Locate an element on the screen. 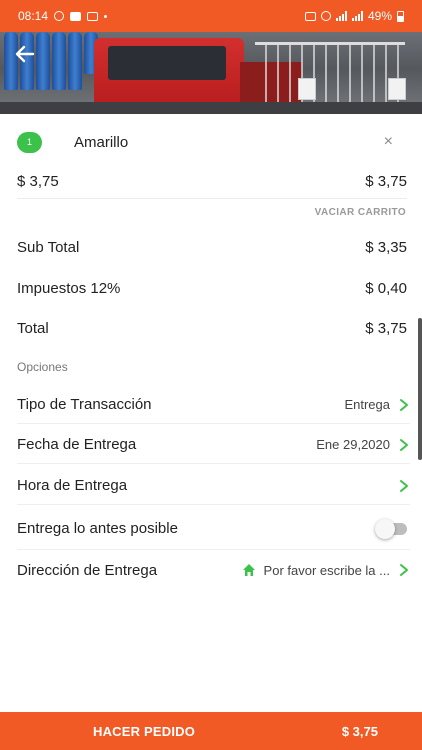 The width and height of the screenshot is (422, 750). asap-delivery-toggle is located at coordinates (391, 528).